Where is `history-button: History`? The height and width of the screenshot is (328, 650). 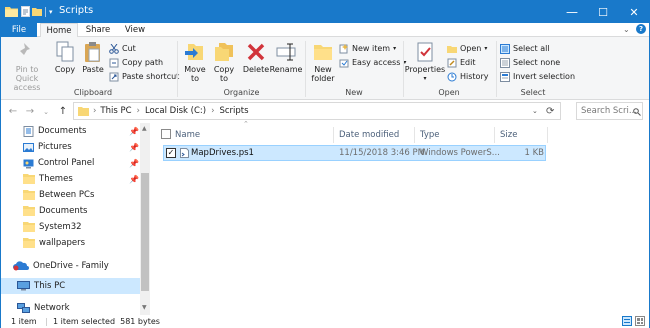 history-button: History is located at coordinates (467, 76).